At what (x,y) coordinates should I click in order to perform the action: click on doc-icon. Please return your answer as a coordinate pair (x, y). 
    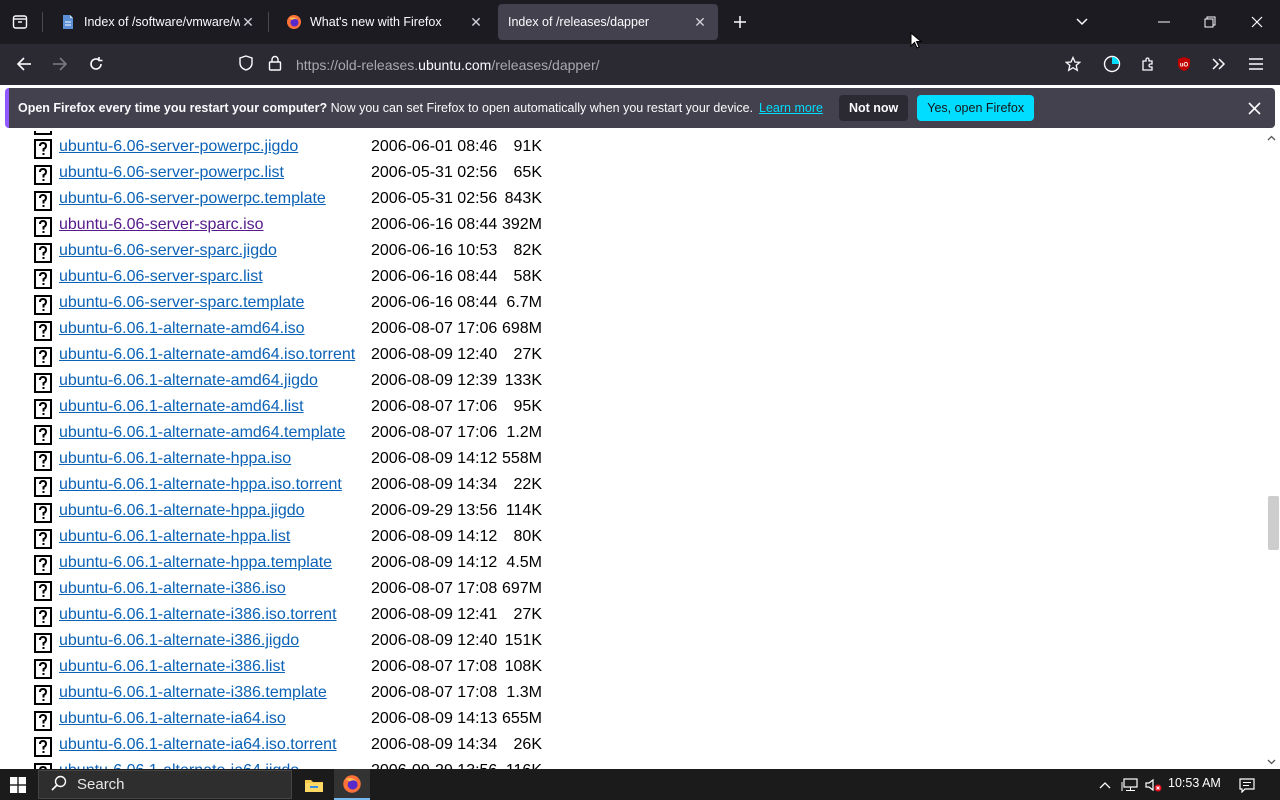
    Looking at the image, I should click on (68, 22).